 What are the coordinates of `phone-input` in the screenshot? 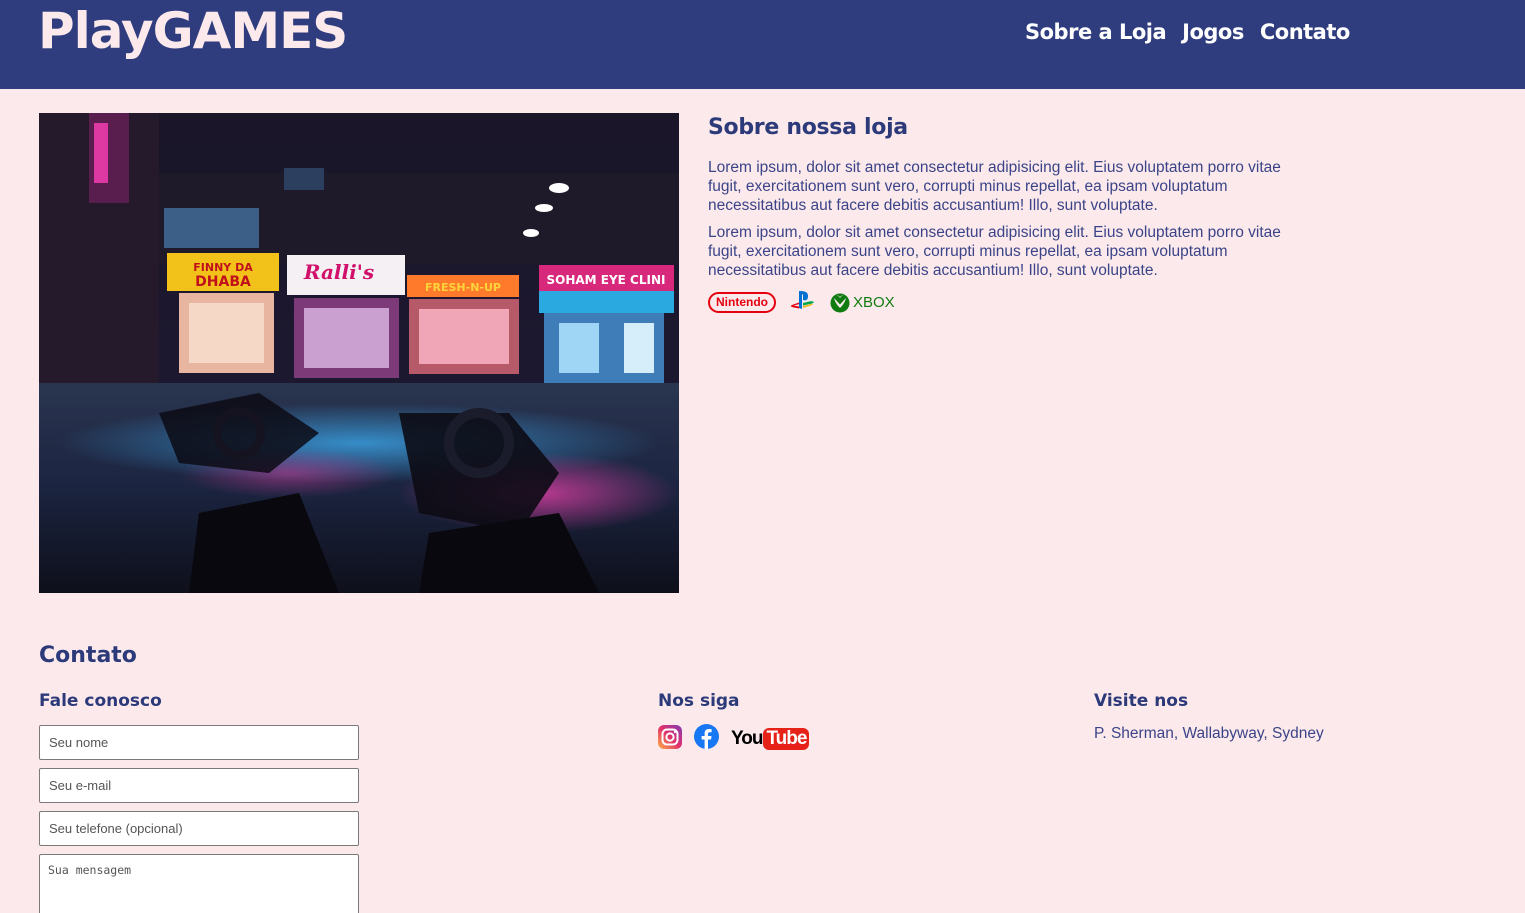 It's located at (199, 828).